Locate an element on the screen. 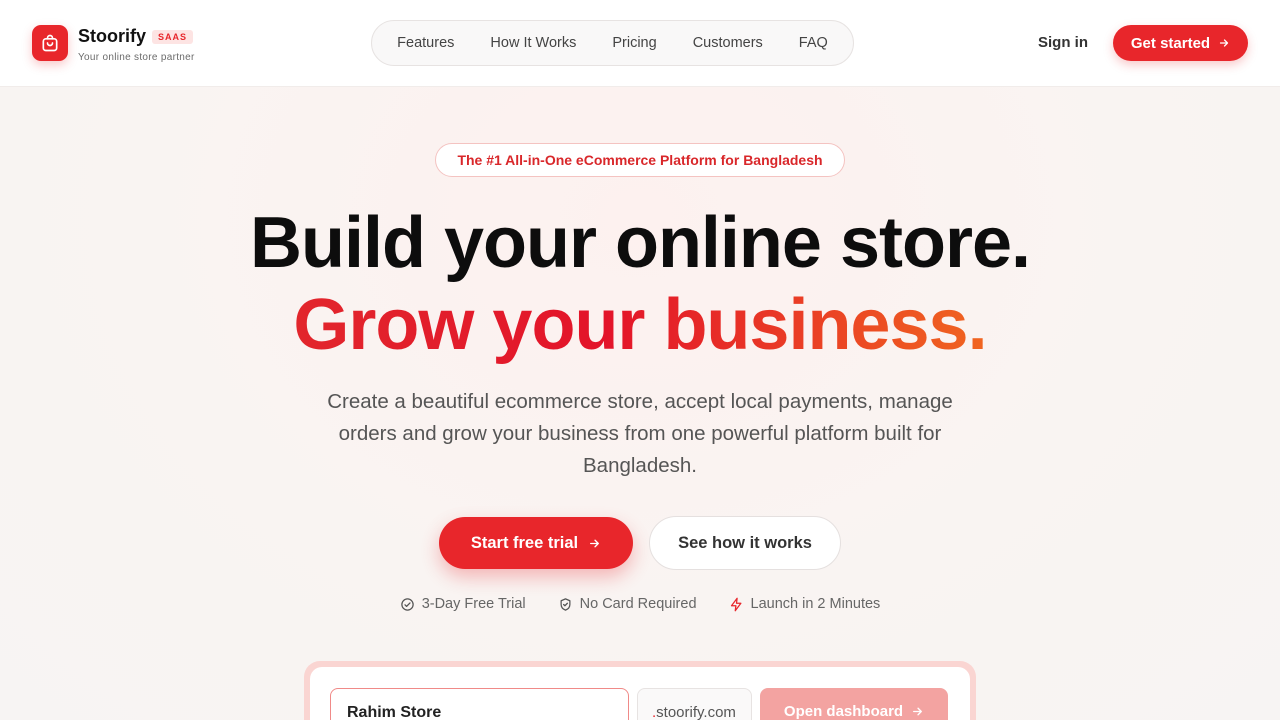 The width and height of the screenshot is (1280, 720). store-setup-card: Rahim Store .stoorify.com Open dashboard is located at coordinates (640, 690).